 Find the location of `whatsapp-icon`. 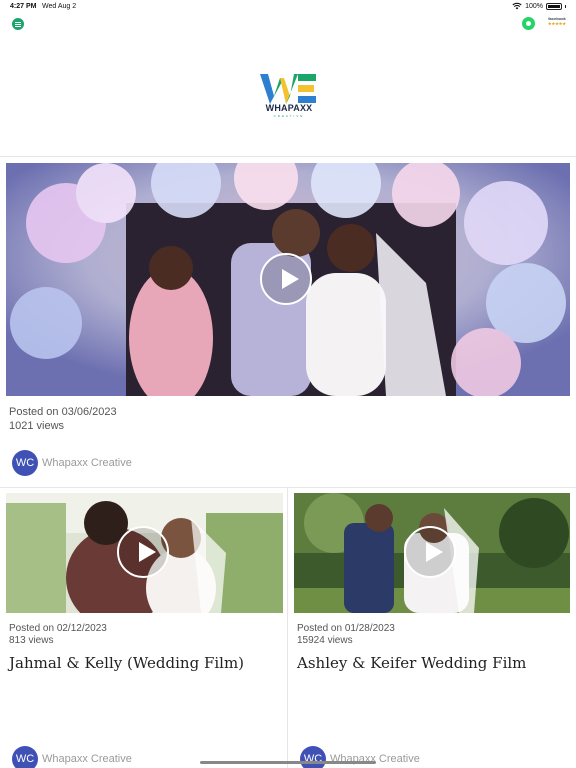

whatsapp-icon is located at coordinates (528, 23).